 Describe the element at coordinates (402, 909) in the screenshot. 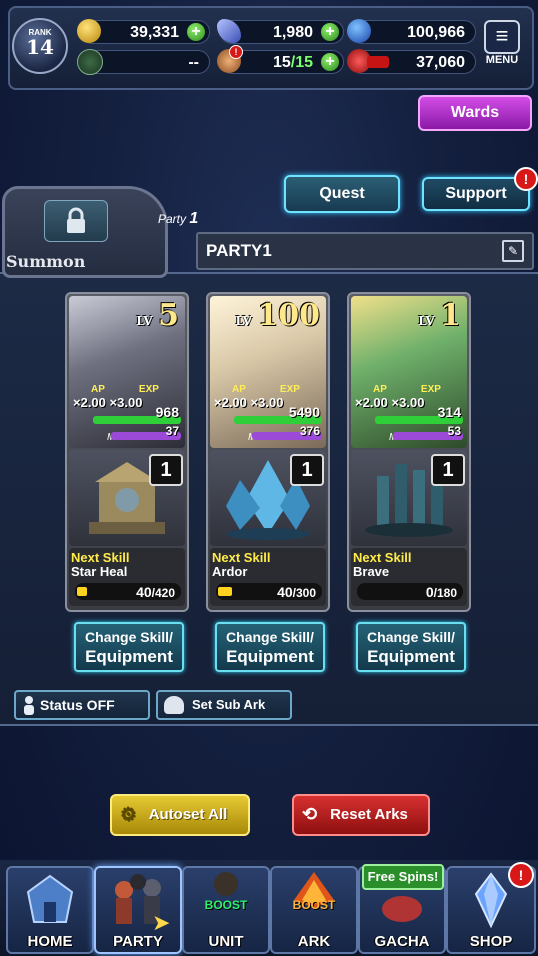

I see `gacha-orb-icon` at that location.